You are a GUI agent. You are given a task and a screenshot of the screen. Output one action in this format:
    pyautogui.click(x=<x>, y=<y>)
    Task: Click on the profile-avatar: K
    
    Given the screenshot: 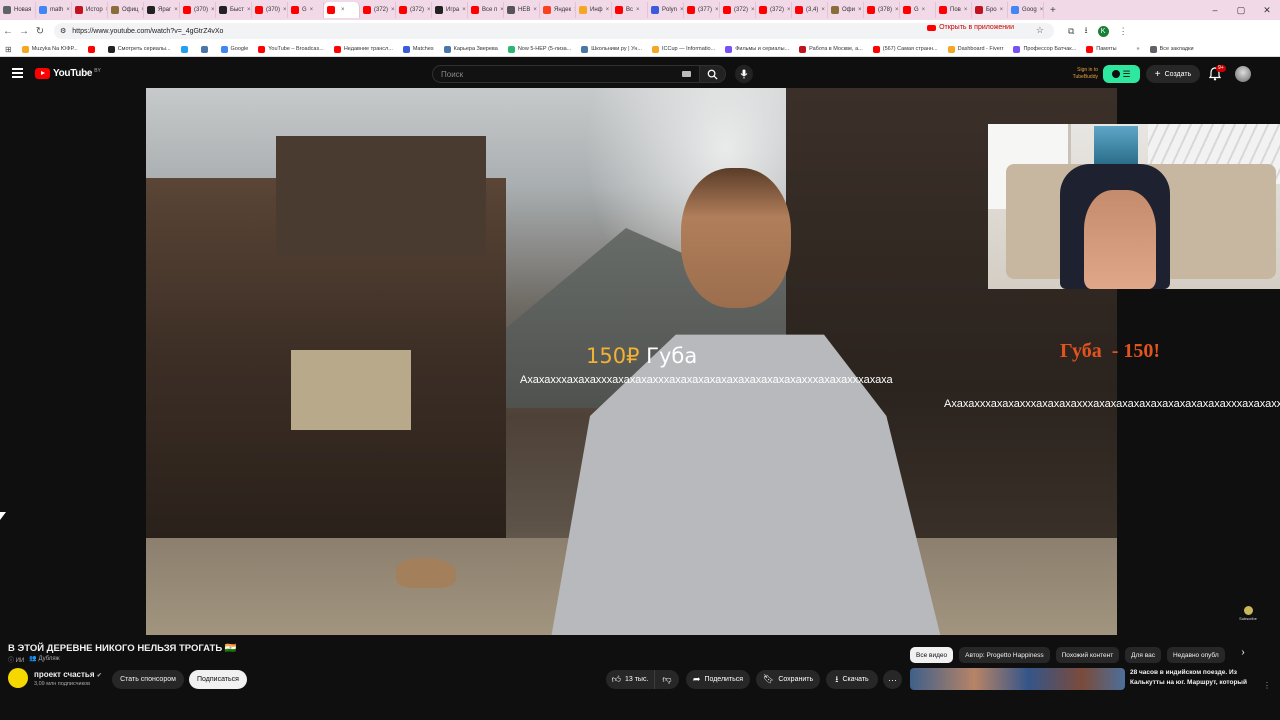 What is the action you would take?
    pyautogui.click(x=1103, y=31)
    